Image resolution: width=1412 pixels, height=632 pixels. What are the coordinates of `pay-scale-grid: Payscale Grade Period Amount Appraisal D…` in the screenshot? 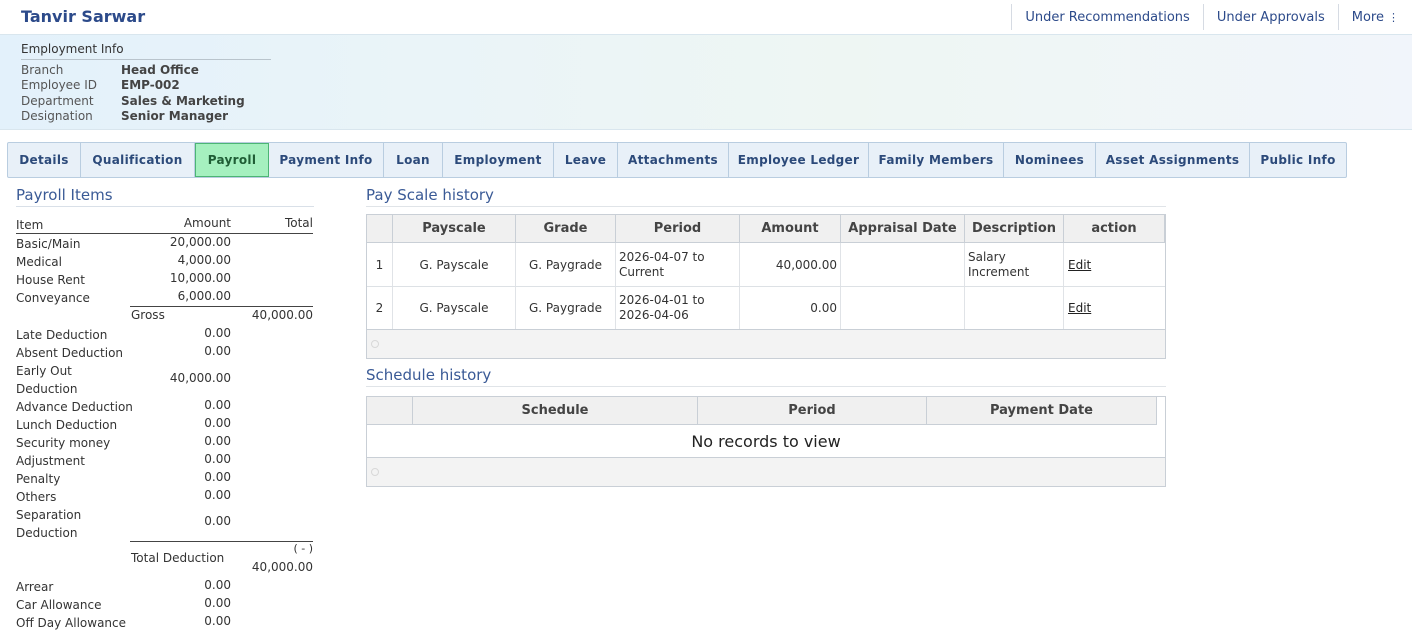 It's located at (766, 286).